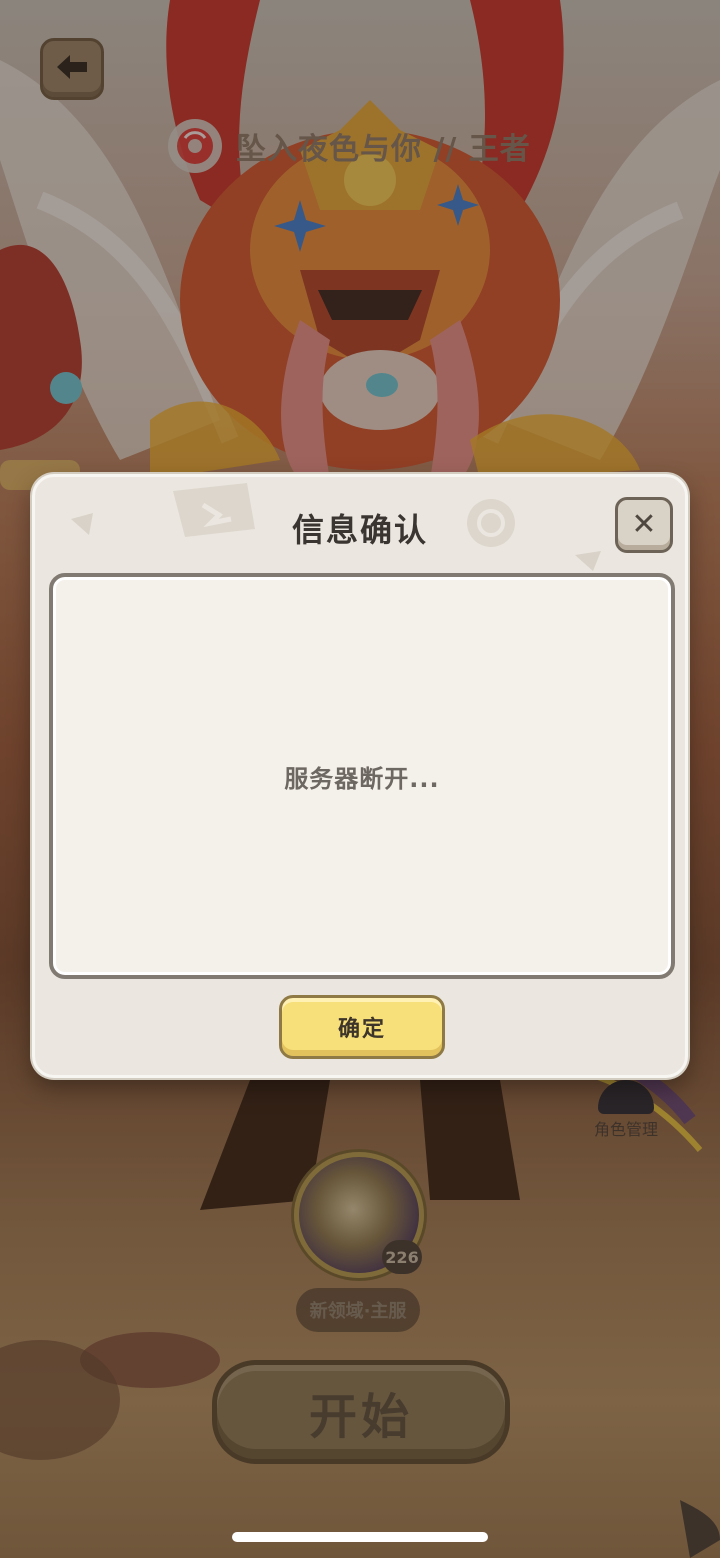  Describe the element at coordinates (359, 530) in the screenshot. I see `dialog-title: 信息确认` at that location.